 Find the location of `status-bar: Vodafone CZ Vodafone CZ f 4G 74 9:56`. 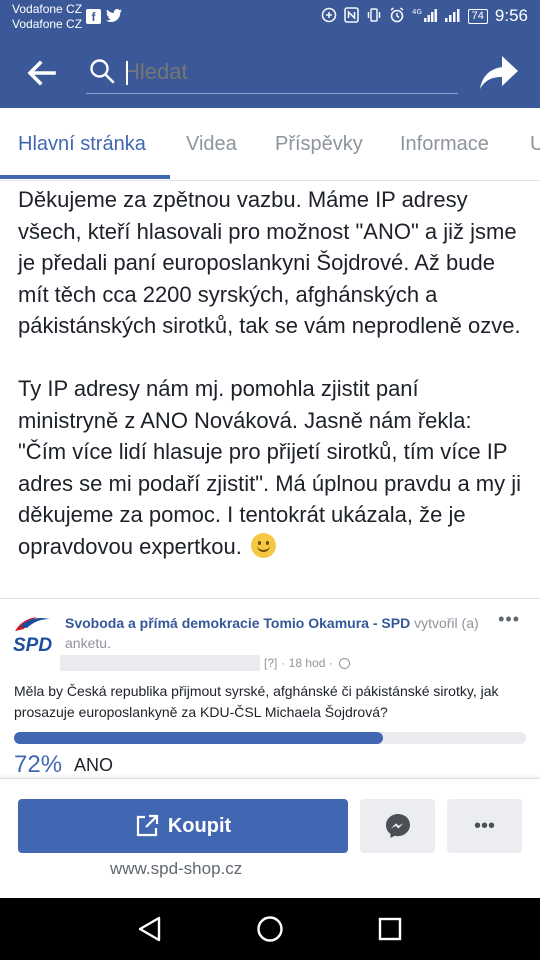

status-bar: Vodafone CZ Vodafone CZ f 4G 74 9:56 is located at coordinates (270, 18).